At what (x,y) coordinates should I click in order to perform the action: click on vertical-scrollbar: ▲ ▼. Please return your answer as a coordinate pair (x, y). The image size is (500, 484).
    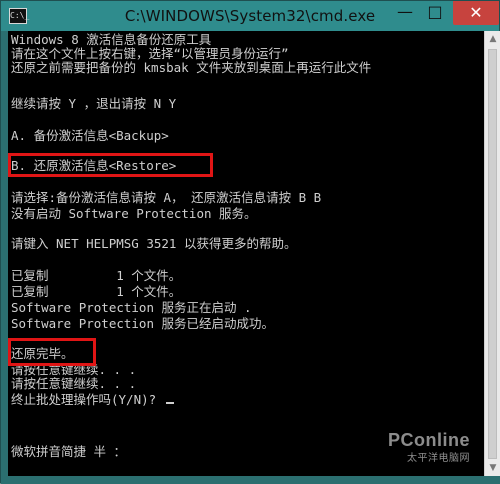
    Looking at the image, I should click on (492, 253).